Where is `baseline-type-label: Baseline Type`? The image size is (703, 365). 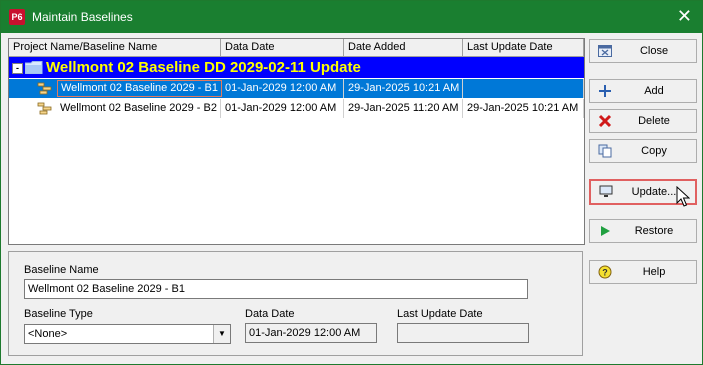 baseline-type-label: Baseline Type is located at coordinates (58, 314).